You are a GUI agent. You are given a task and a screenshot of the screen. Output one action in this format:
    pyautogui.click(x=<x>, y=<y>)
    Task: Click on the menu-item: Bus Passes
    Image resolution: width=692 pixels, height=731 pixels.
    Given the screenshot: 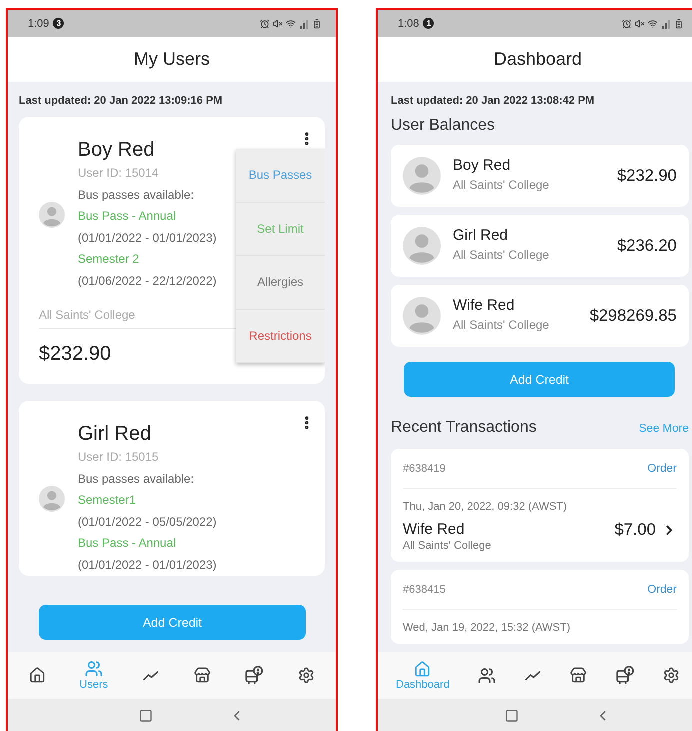 What is the action you would take?
    pyautogui.click(x=280, y=175)
    